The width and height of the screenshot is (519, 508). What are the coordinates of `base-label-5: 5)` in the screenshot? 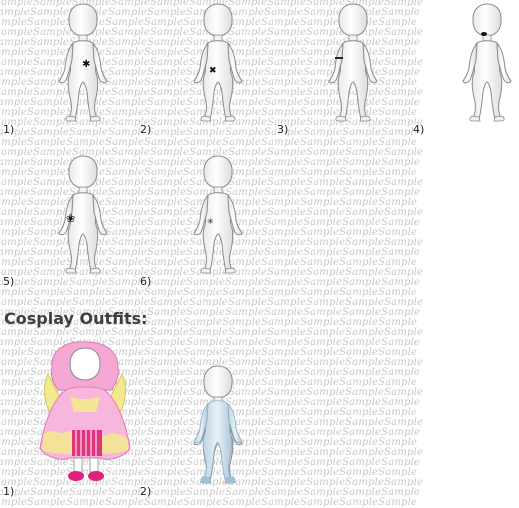 It's located at (9, 281).